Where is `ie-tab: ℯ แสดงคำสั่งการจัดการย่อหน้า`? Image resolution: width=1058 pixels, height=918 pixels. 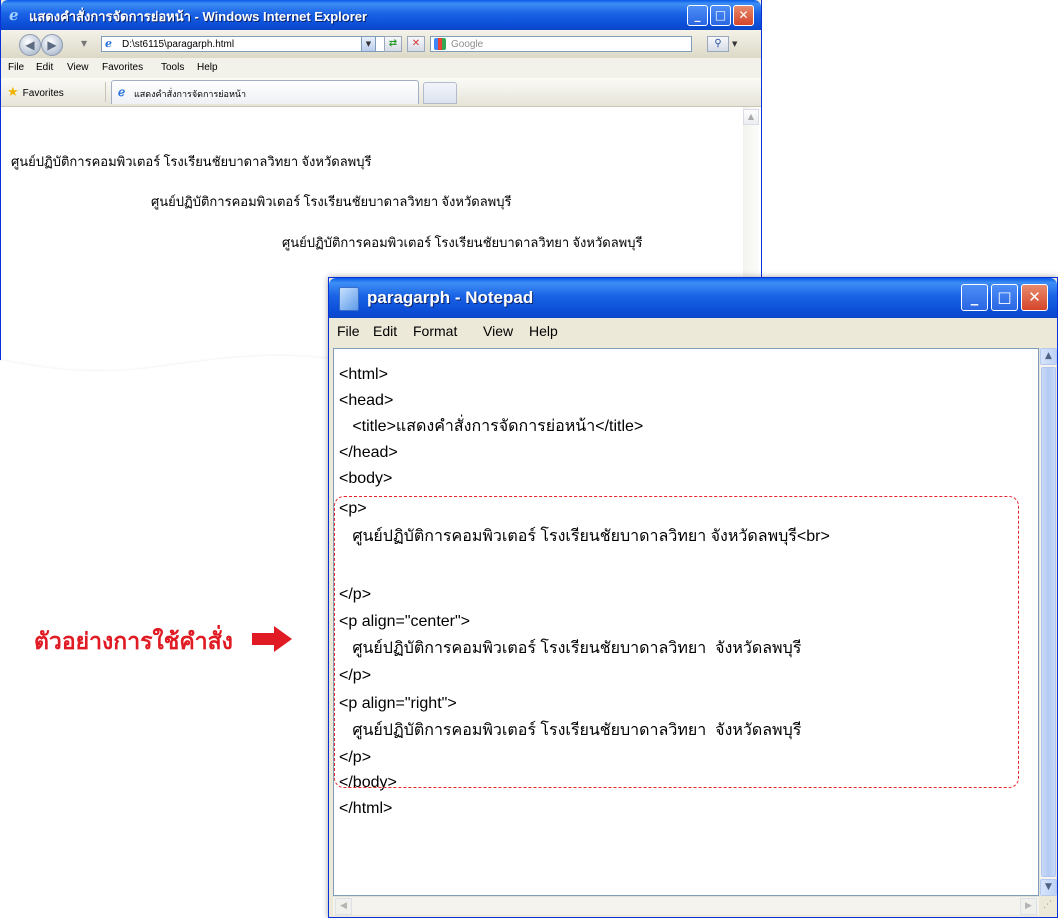 ie-tab: ℯ แสดงคำสั่งการจัดการย่อหน้า is located at coordinates (265, 92).